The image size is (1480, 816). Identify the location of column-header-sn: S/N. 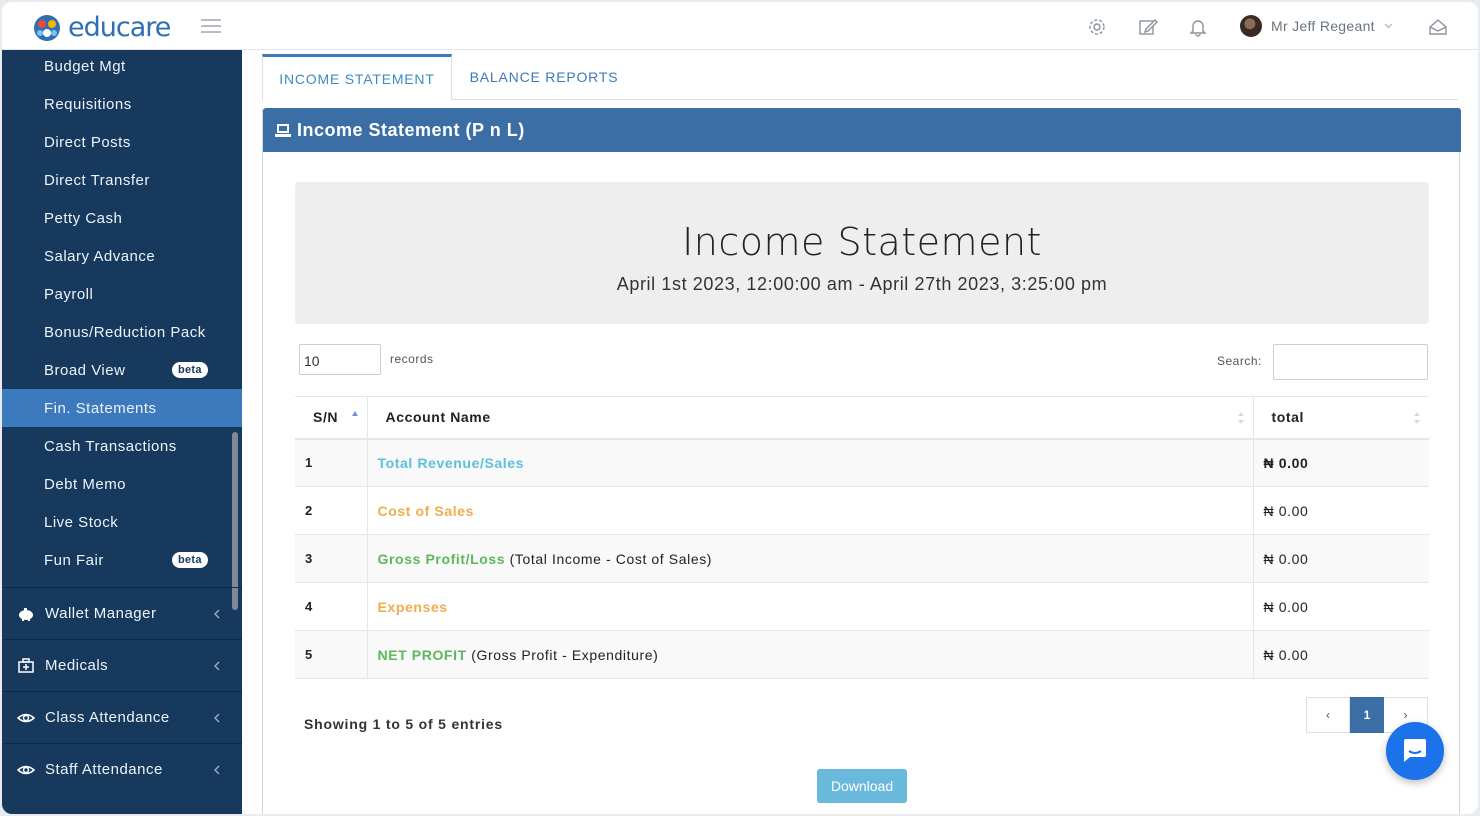
(331, 418).